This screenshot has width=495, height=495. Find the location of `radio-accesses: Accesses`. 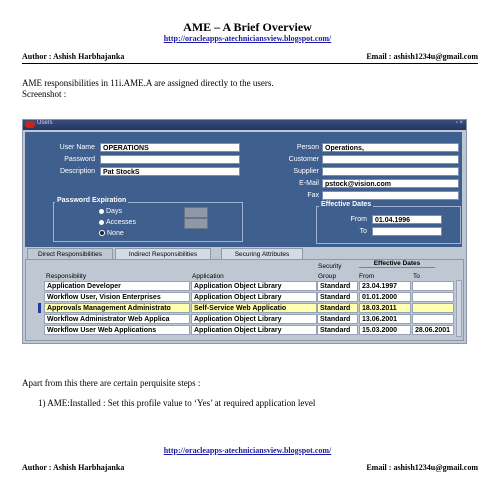

radio-accesses: Accesses is located at coordinates (117, 222).